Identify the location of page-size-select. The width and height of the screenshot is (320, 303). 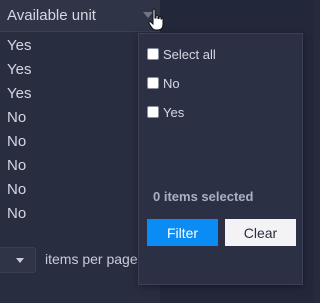
(18, 260).